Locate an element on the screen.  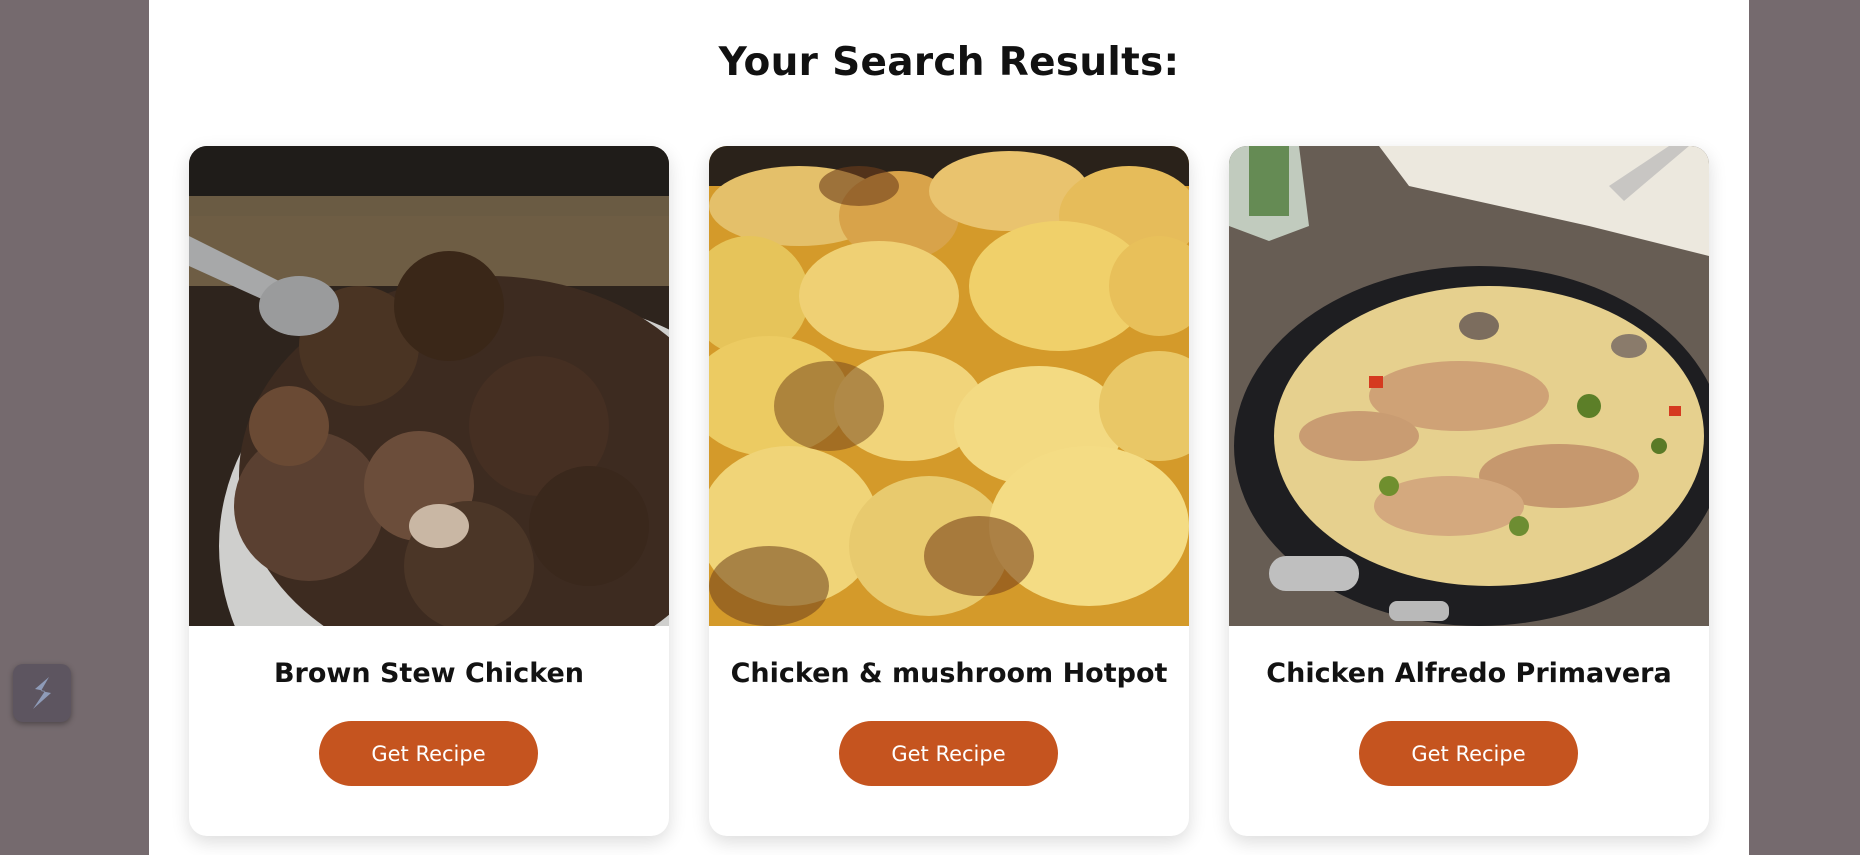
page-title: Your Search Results: is located at coordinates (949, 62).